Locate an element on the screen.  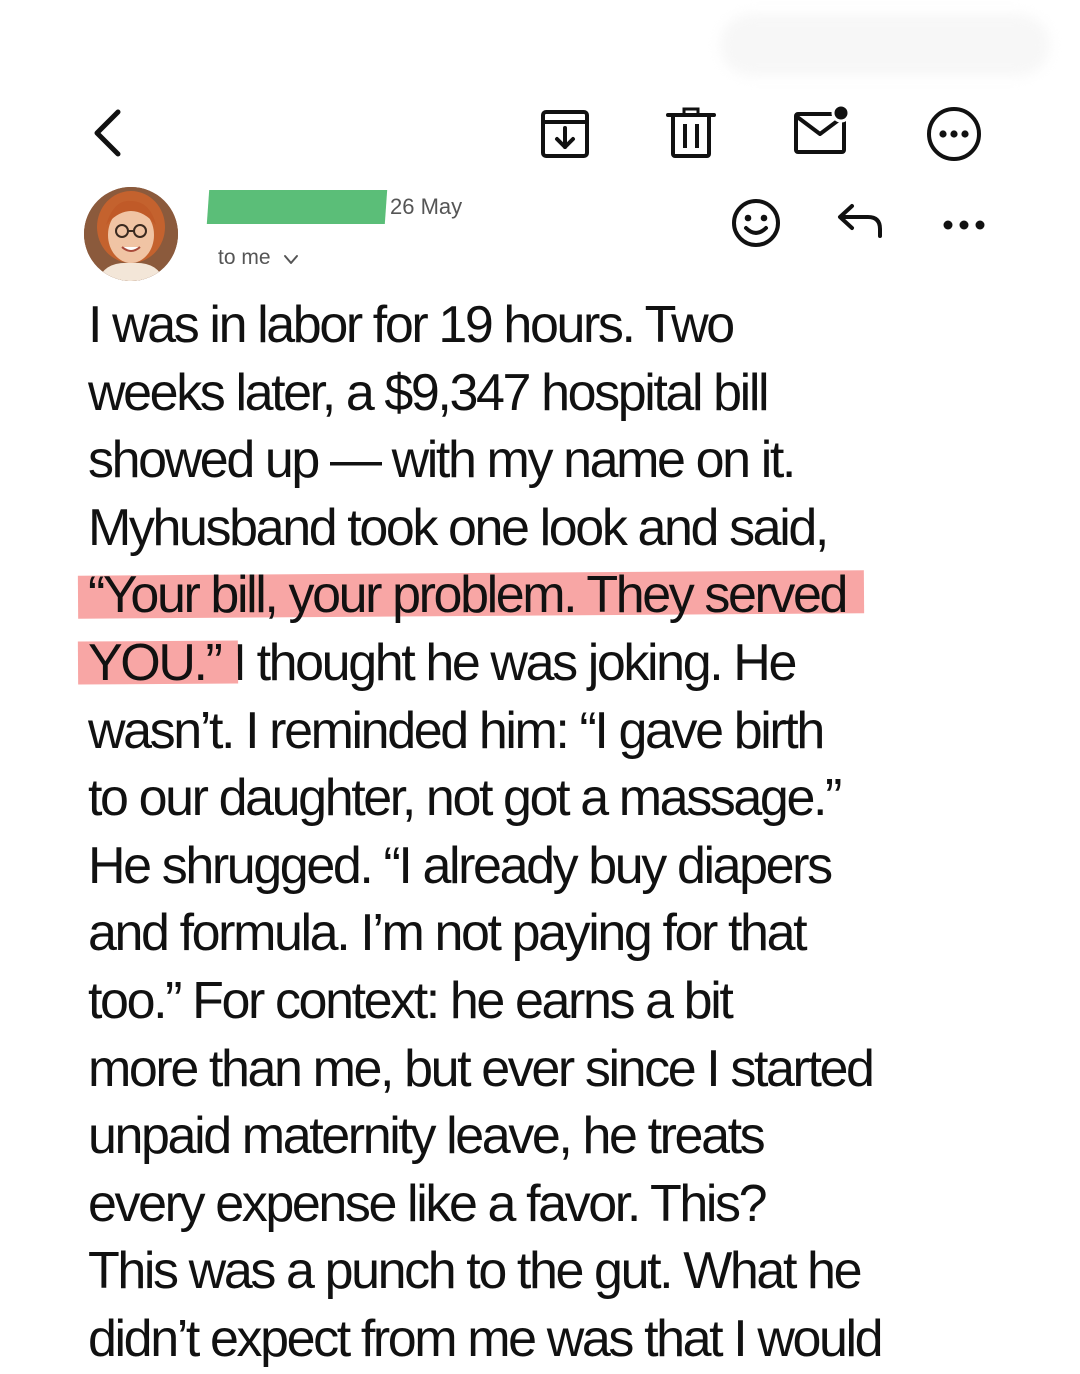
avatar is located at coordinates (131, 234).